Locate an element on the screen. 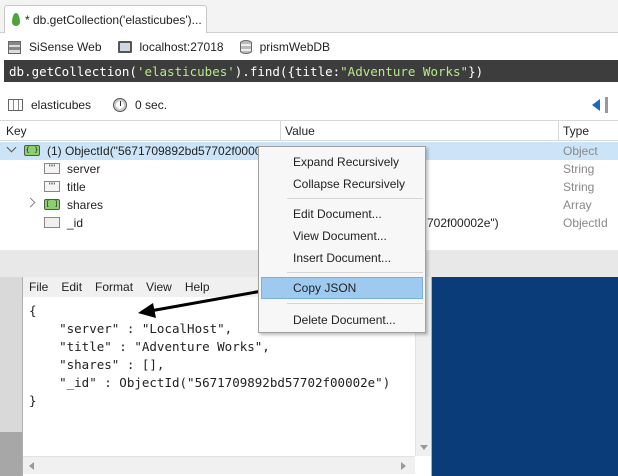 The width and height of the screenshot is (618, 476). connection-host-label: localhost:27018 is located at coordinates (181, 47).